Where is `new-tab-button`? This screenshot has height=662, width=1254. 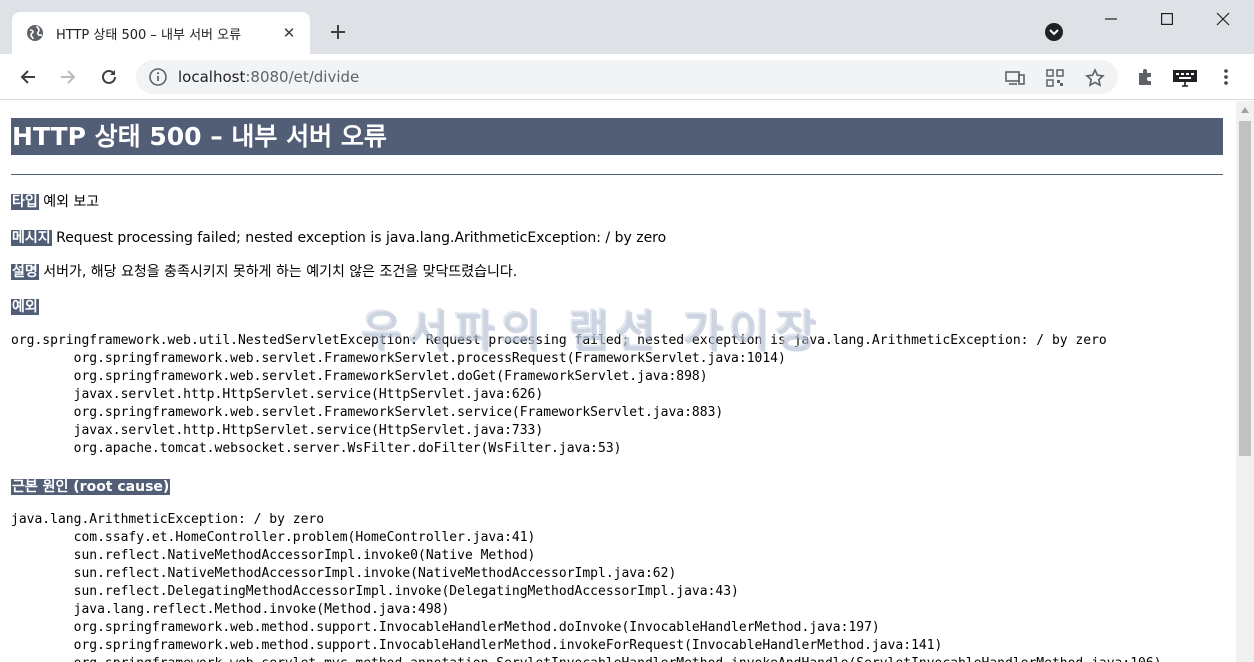
new-tab-button is located at coordinates (338, 32).